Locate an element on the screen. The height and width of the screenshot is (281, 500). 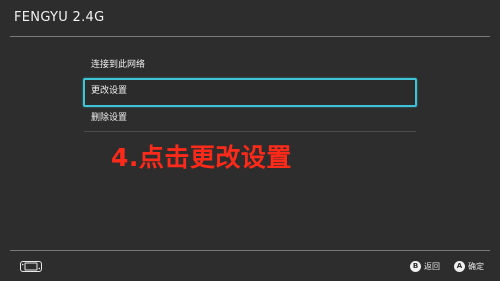
a-button-icon: A is located at coordinates (459, 266).